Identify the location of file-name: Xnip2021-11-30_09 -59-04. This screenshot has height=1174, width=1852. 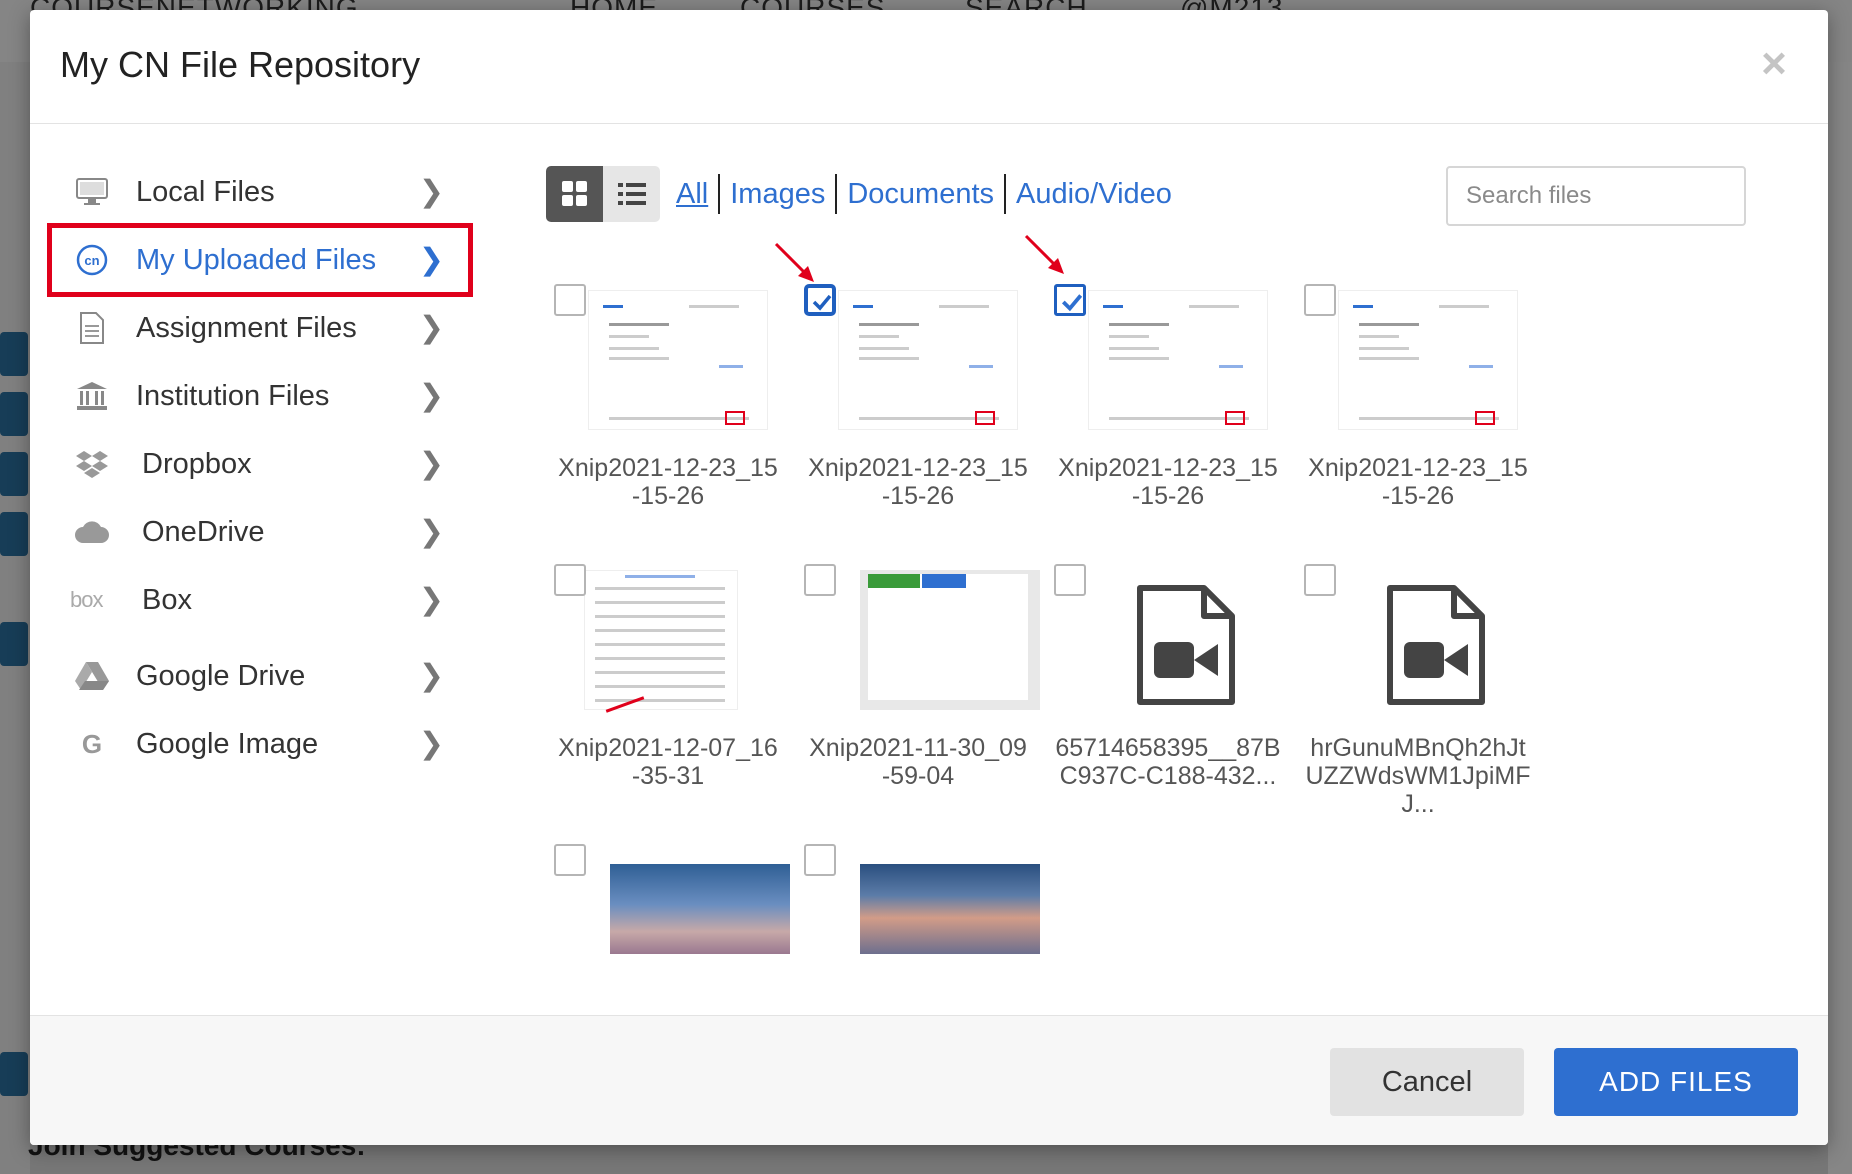
(918, 762).